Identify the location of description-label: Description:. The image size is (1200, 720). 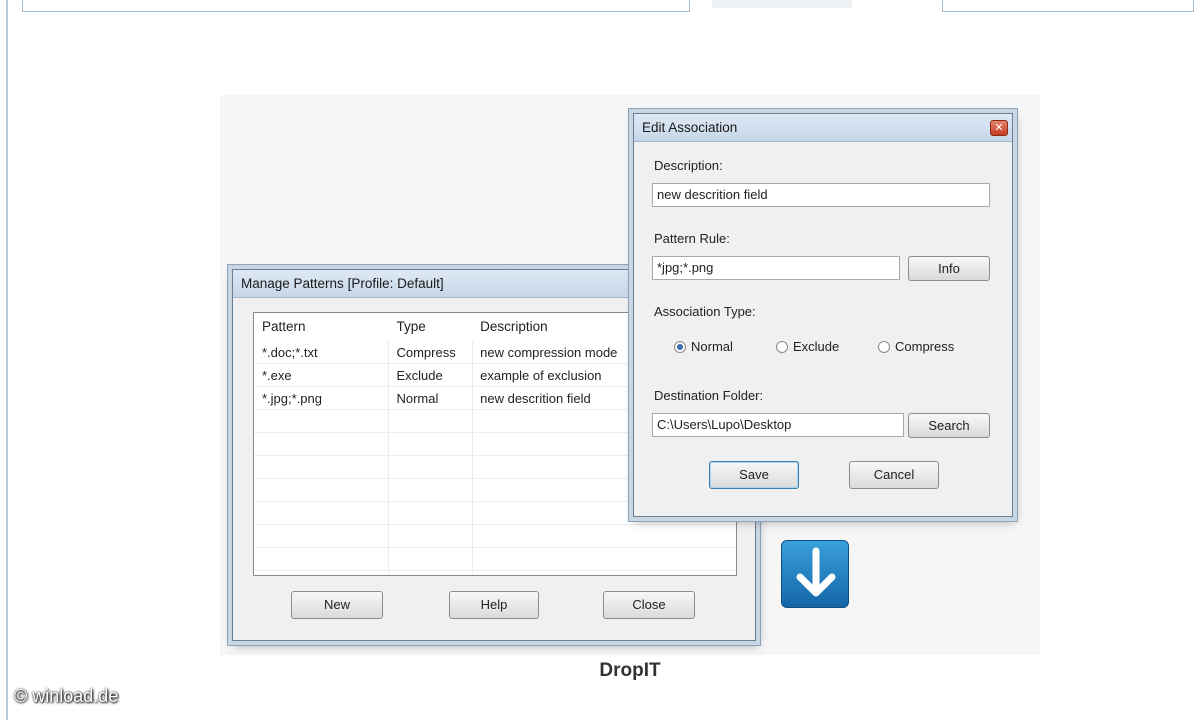
(688, 165).